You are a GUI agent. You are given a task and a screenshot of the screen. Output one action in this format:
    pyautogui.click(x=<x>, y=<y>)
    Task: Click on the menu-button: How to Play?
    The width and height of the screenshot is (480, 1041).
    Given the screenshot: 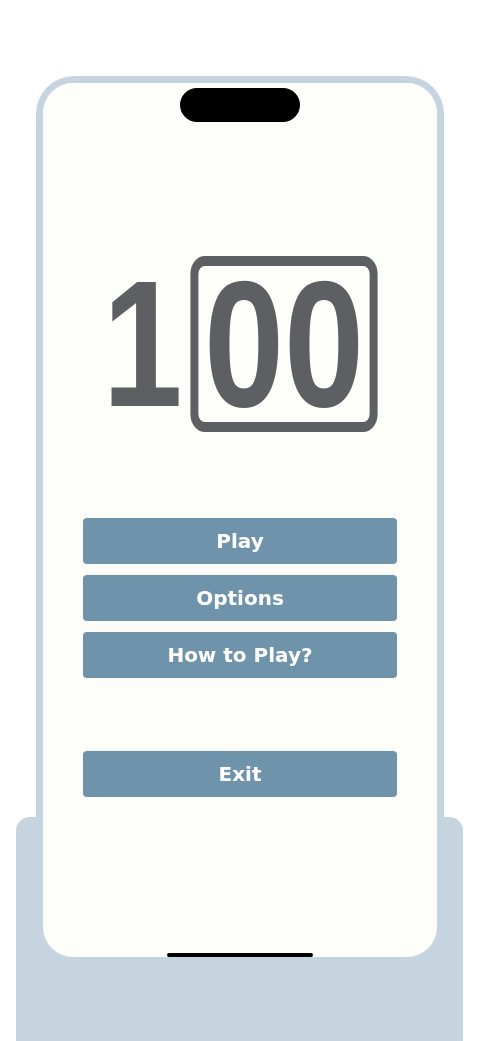 What is the action you would take?
    pyautogui.click(x=240, y=655)
    